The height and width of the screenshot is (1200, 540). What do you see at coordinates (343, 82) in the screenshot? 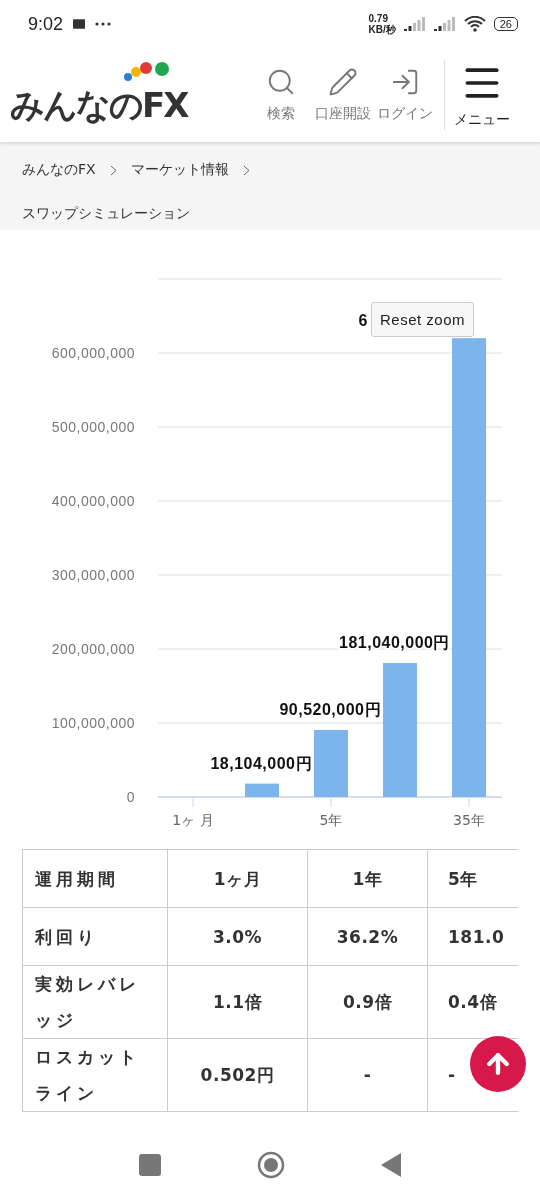
I see `pencil-icon` at bounding box center [343, 82].